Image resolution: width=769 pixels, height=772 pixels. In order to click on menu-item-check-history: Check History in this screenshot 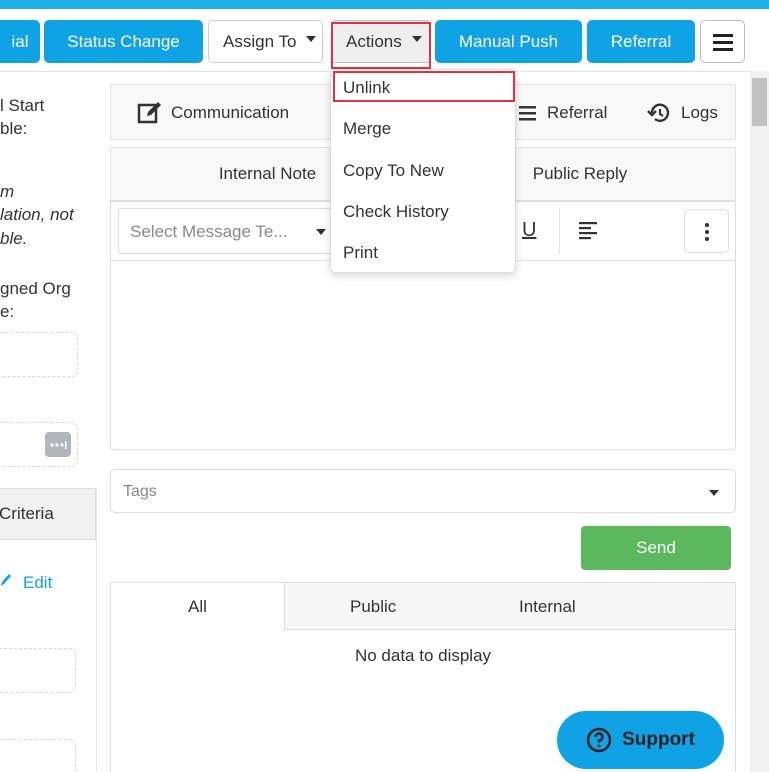, I will do `click(396, 212)`.